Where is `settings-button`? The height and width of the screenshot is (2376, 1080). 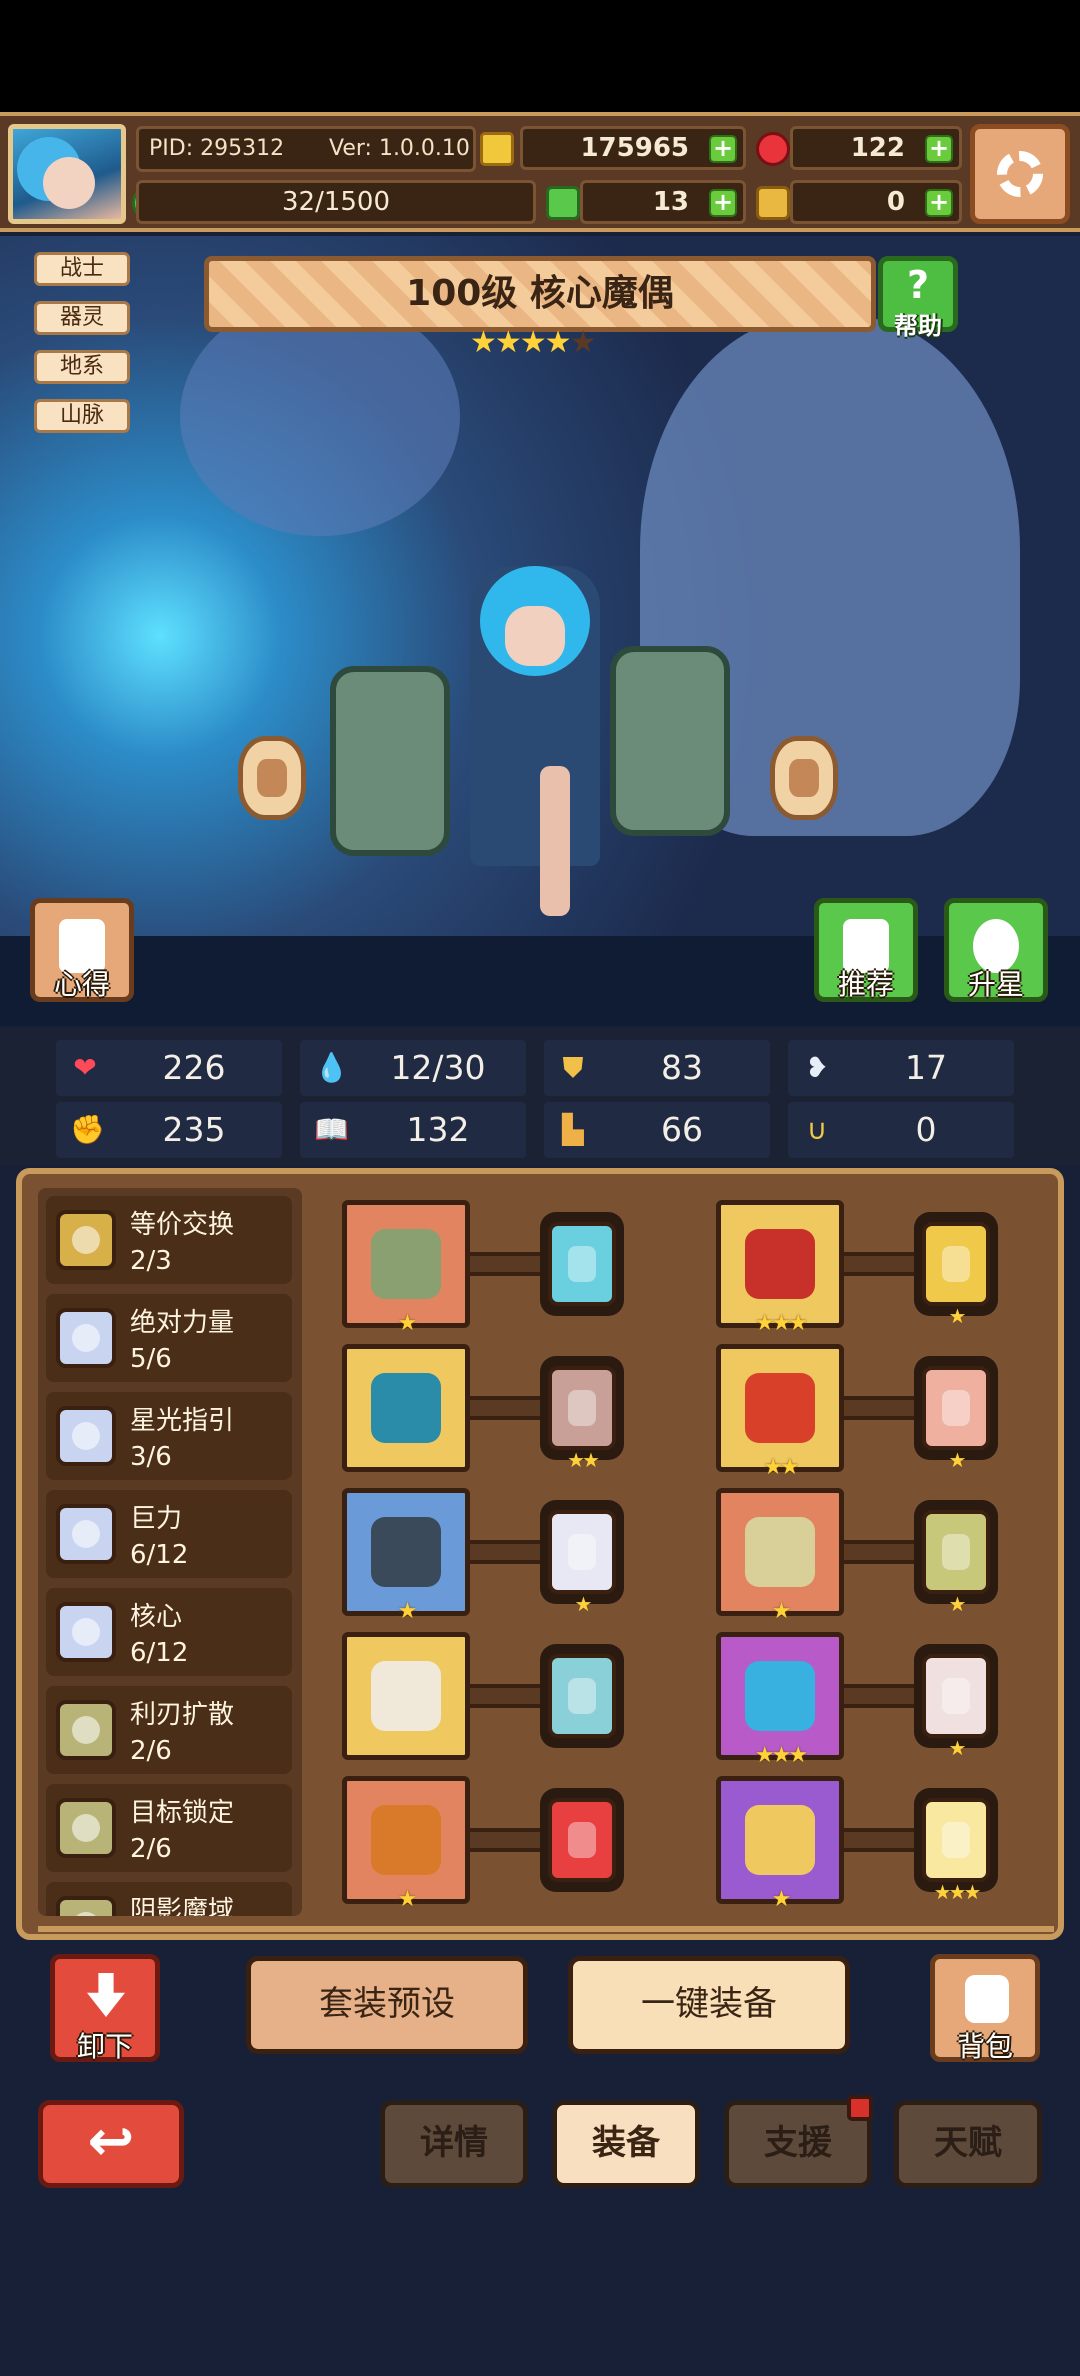 settings-button is located at coordinates (1020, 174).